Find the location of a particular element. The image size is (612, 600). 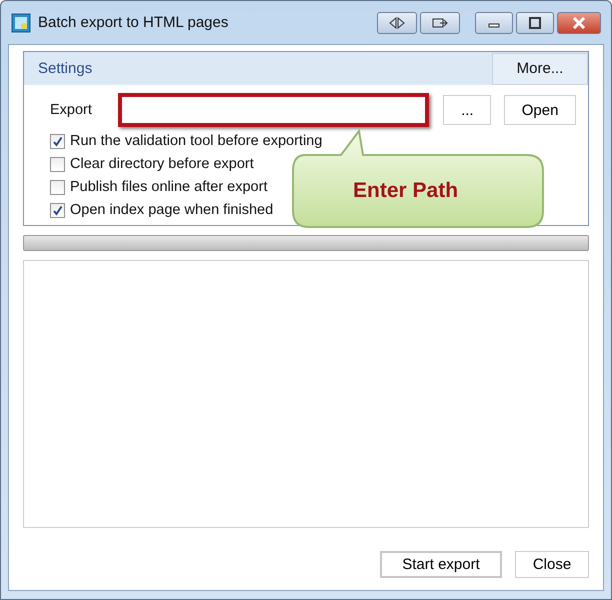

option-label: Run the validation tool before exporting is located at coordinates (196, 141).